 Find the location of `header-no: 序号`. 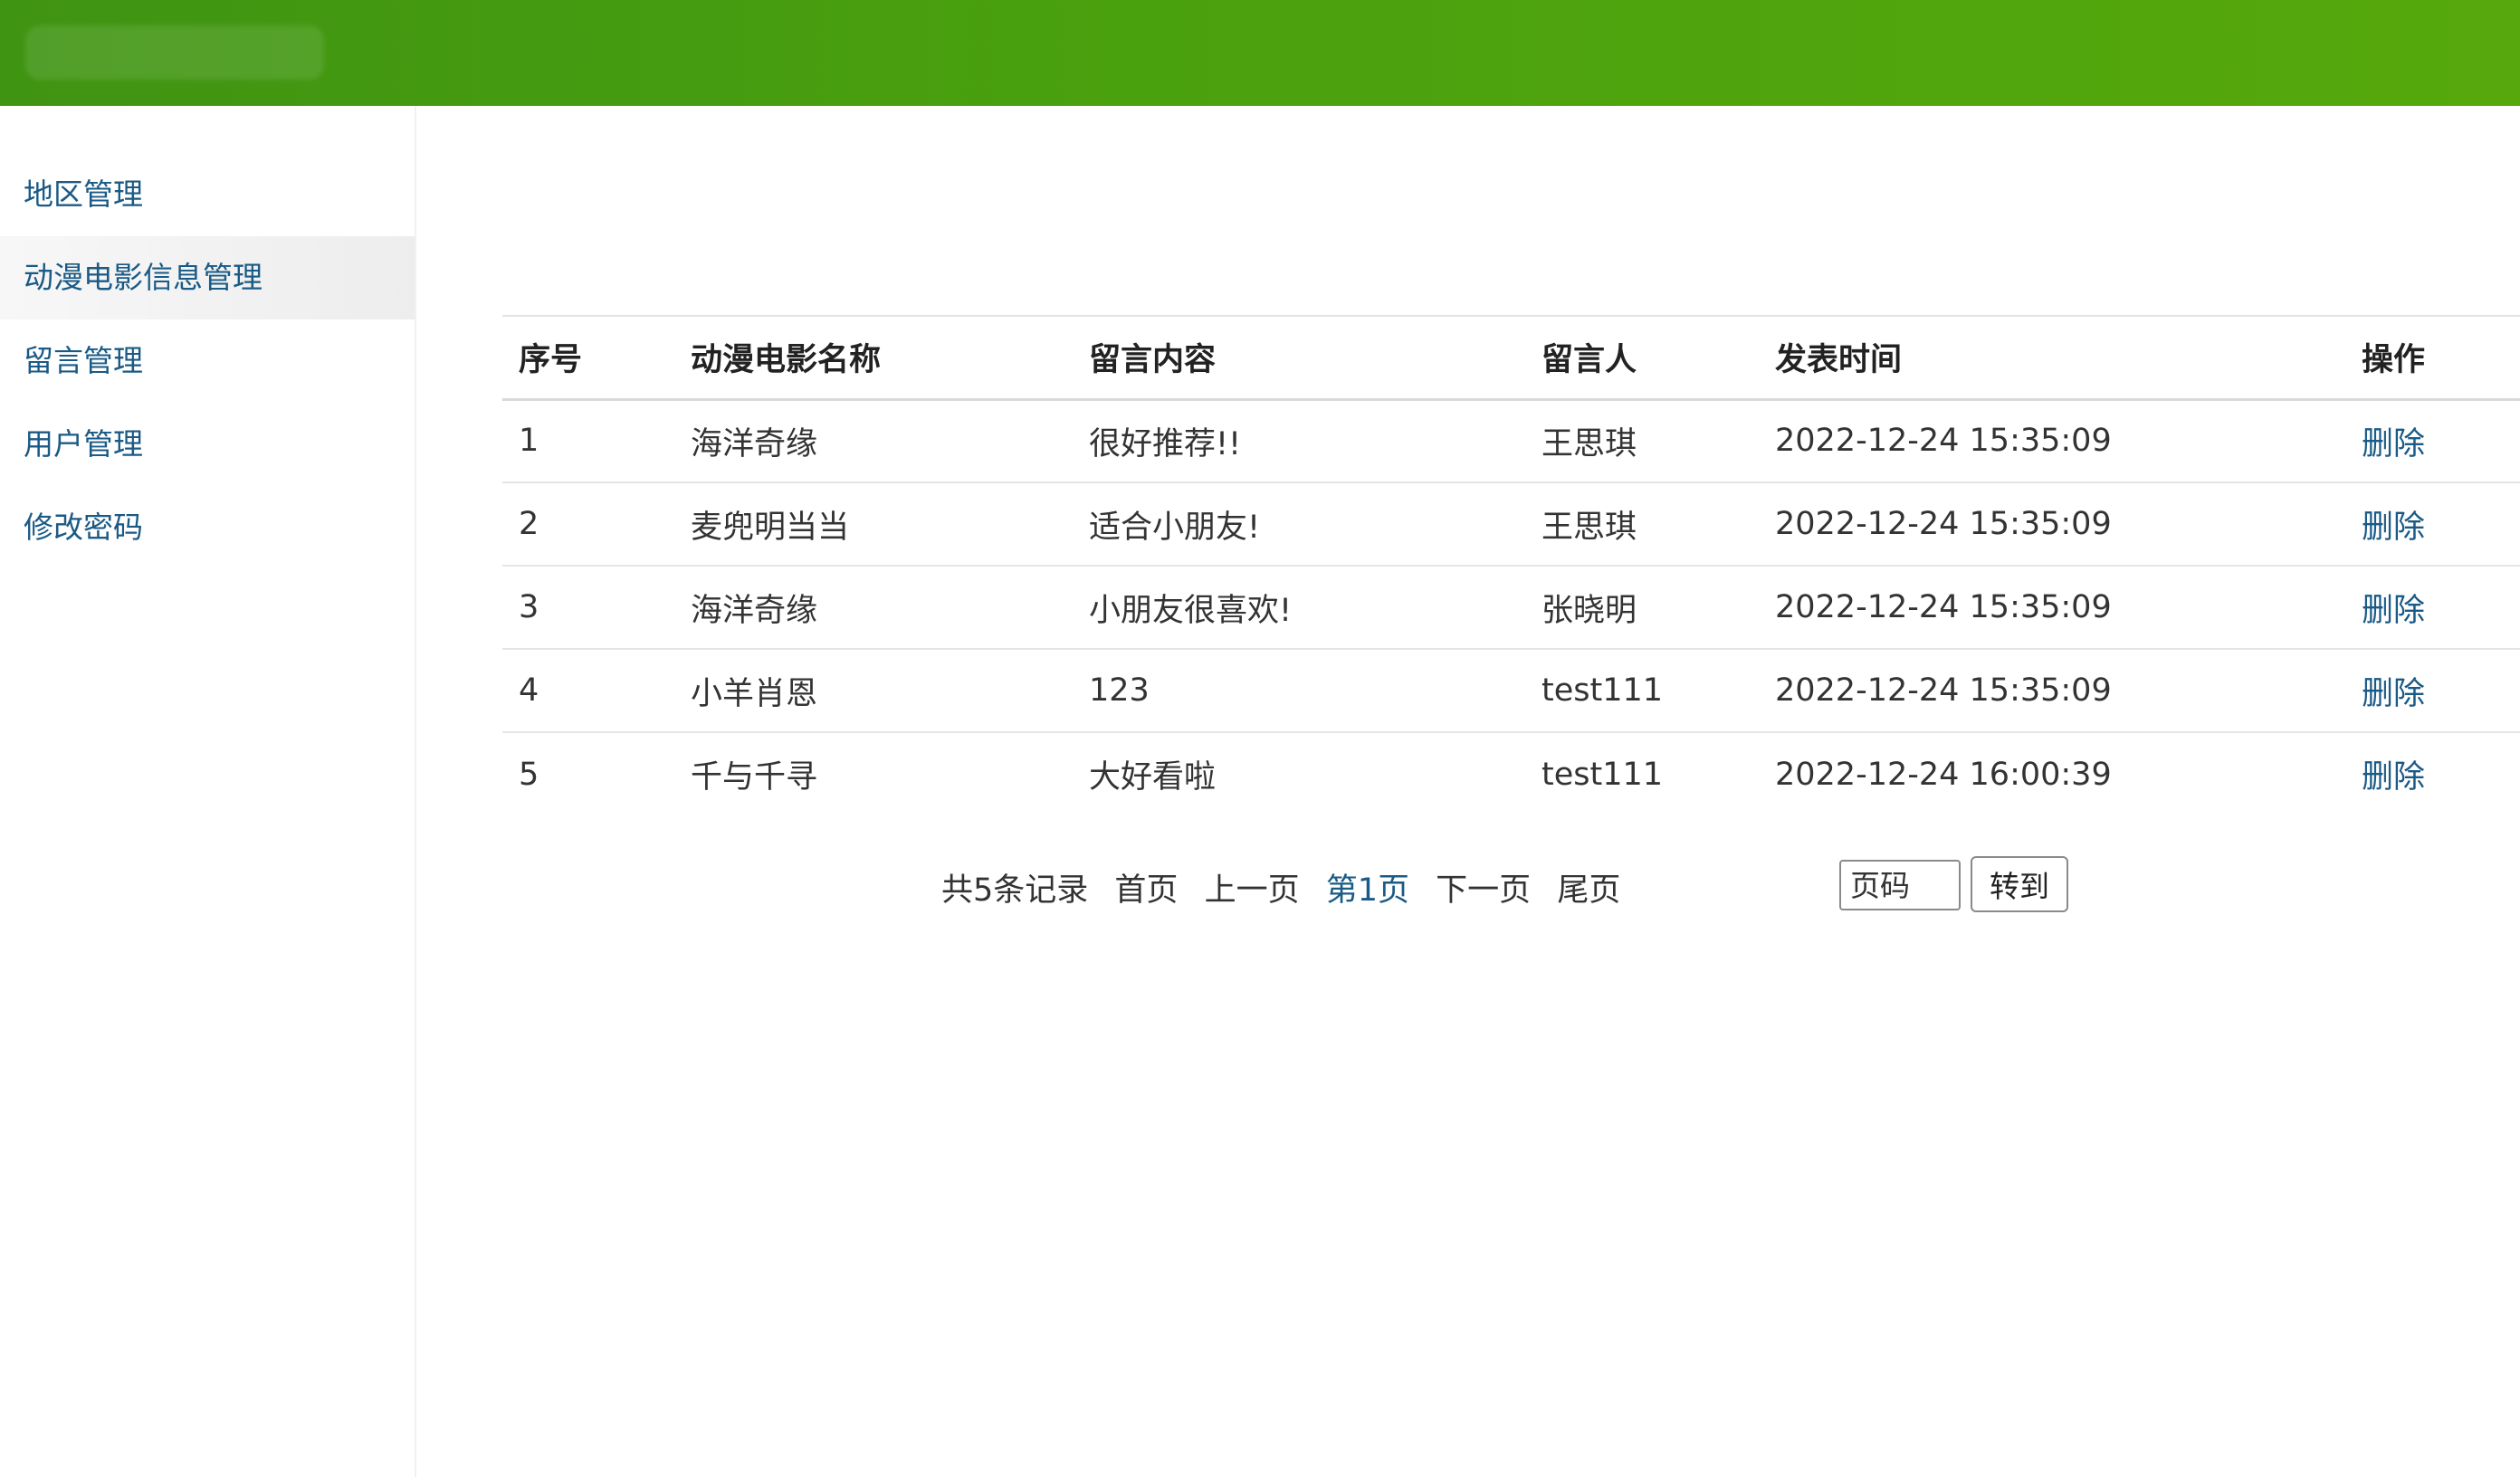

header-no: 序号 is located at coordinates (551, 360).